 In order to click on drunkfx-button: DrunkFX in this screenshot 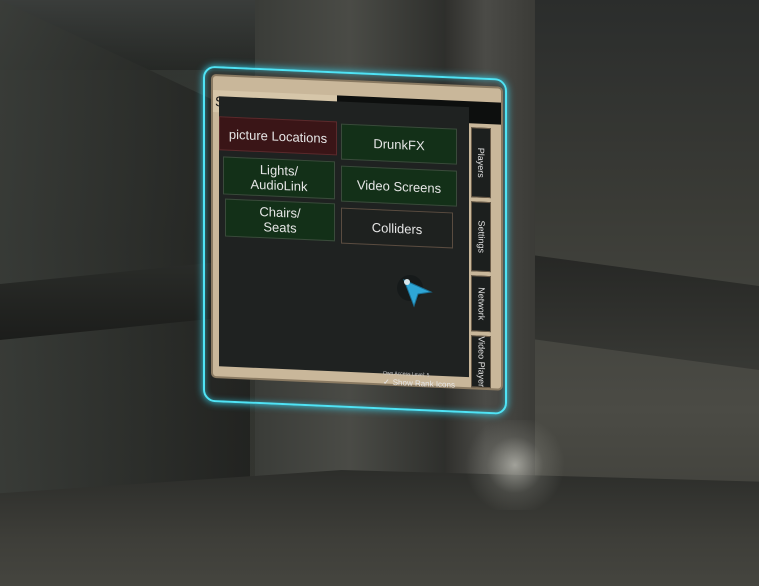, I will do `click(399, 144)`.